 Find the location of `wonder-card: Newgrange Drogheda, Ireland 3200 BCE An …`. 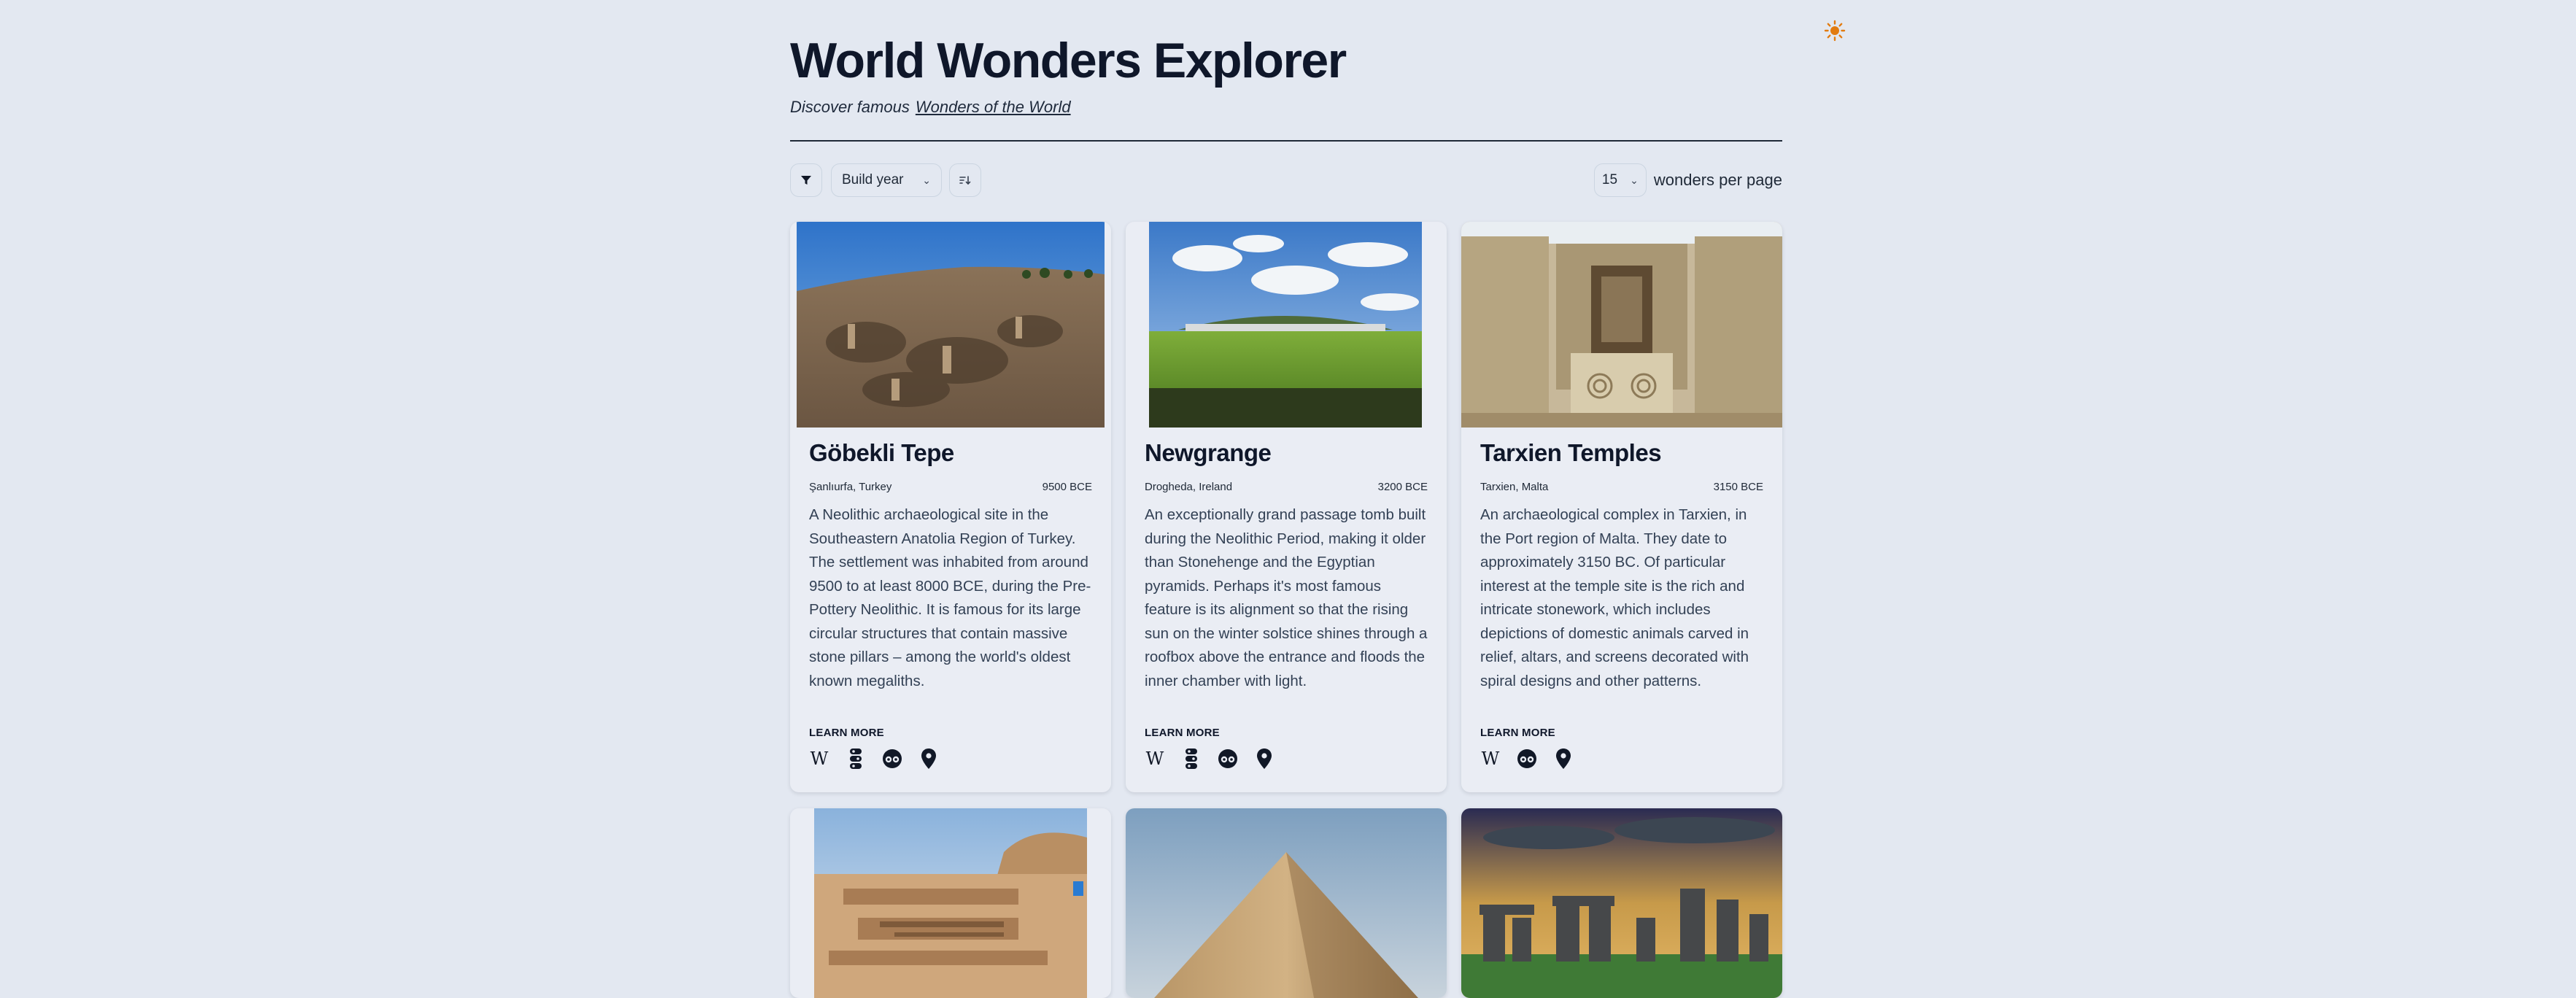

wonder-card: Newgrange Drogheda, Ireland 3200 BCE An … is located at coordinates (1286, 507).